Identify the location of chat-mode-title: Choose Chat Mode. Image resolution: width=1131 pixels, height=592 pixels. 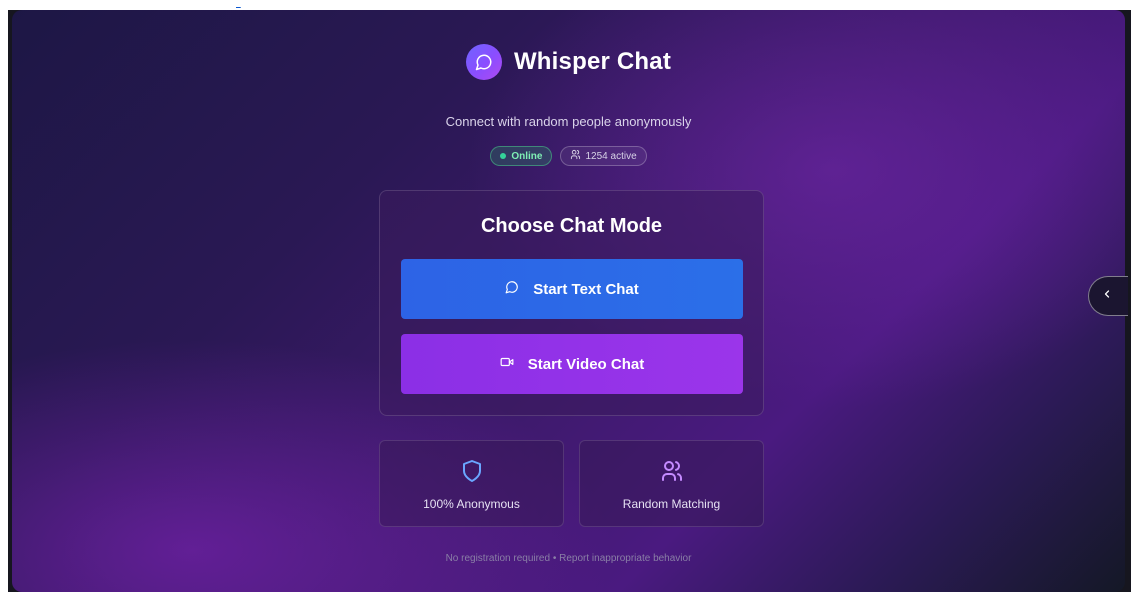
(571, 226).